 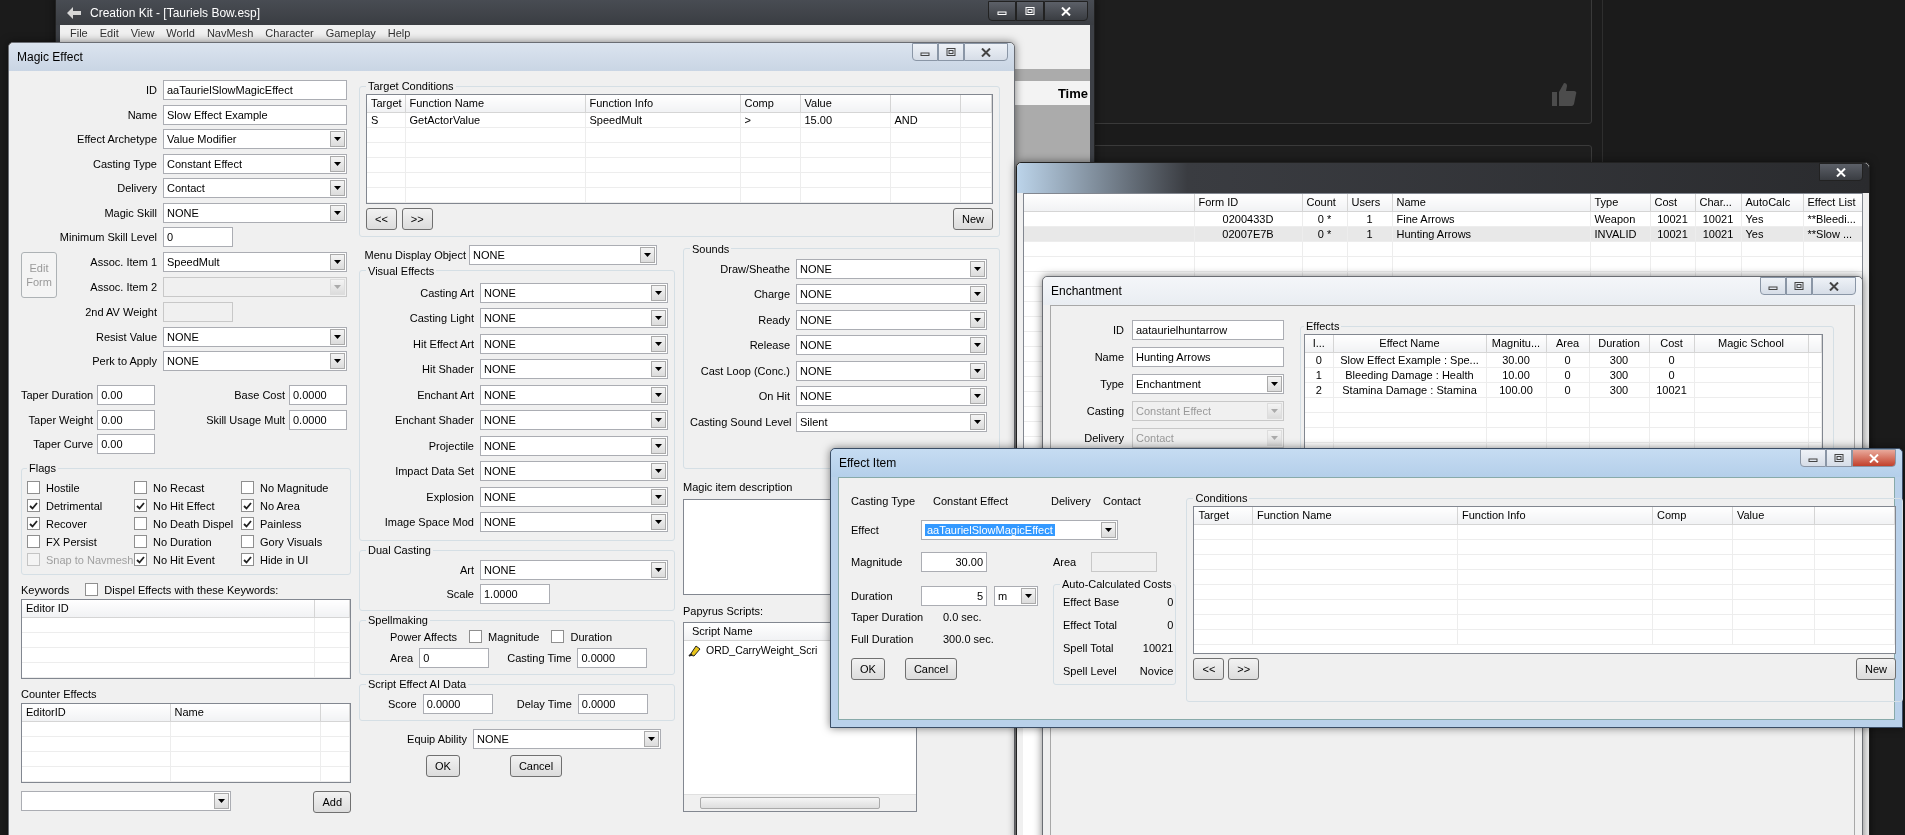 What do you see at coordinates (80, 541) in the screenshot?
I see `checkbox: FX Persist` at bounding box center [80, 541].